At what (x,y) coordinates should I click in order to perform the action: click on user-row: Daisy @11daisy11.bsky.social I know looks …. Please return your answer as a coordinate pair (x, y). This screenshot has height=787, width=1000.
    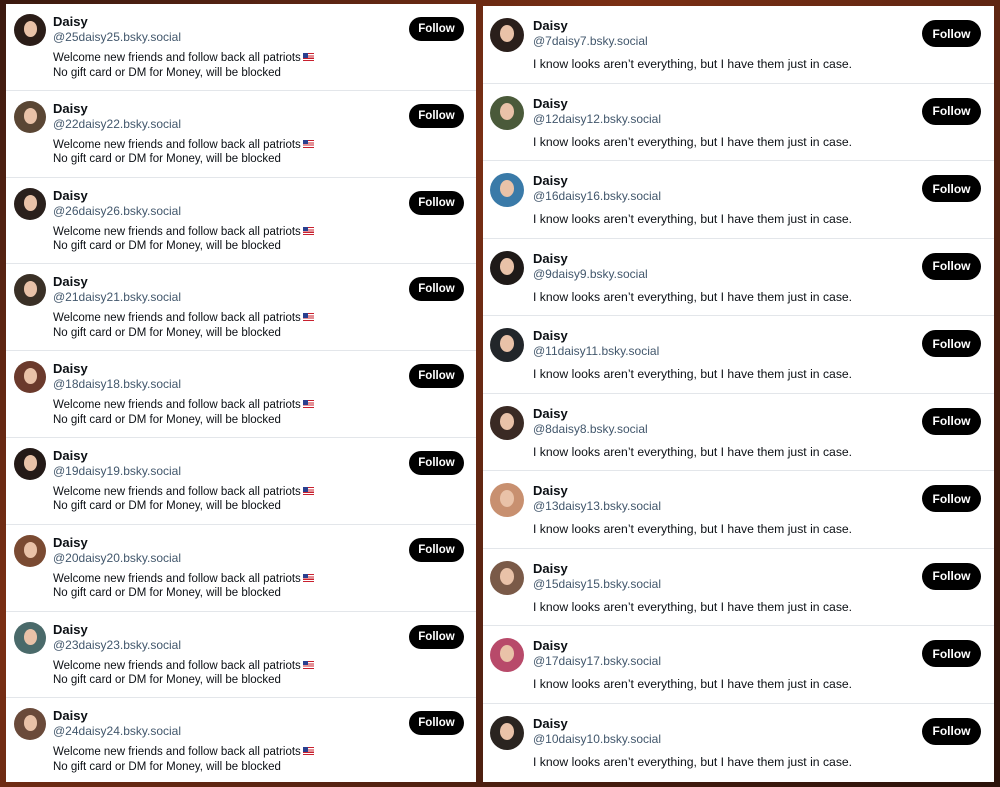
    Looking at the image, I should click on (738, 355).